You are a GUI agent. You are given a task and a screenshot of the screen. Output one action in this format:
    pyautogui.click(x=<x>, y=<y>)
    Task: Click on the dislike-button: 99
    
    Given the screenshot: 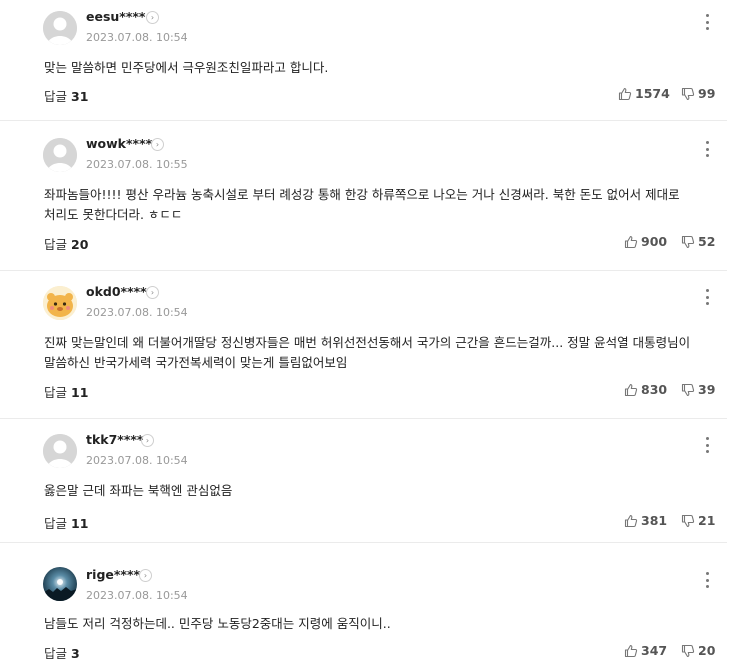 What is the action you would take?
    pyautogui.click(x=698, y=93)
    